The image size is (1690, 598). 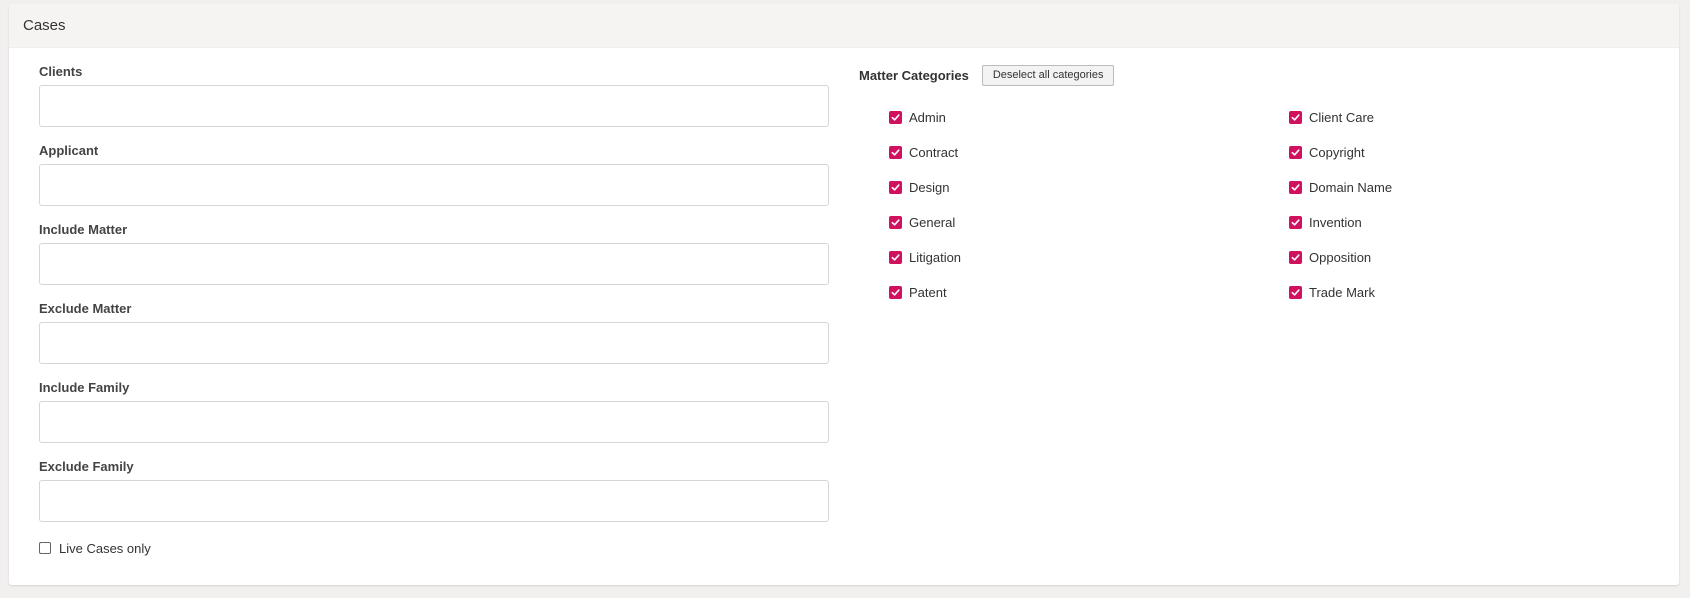 I want to click on panel-title: Cases, so click(x=44, y=25).